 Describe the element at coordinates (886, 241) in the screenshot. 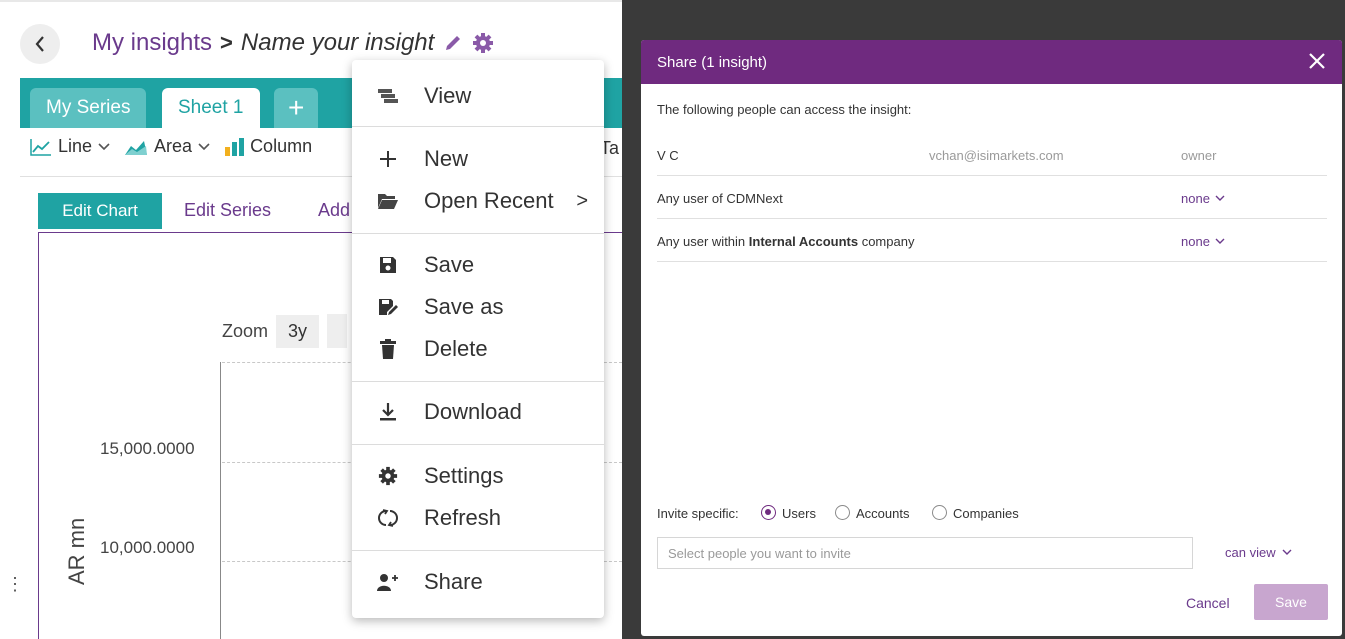

I see `access-row-name-suffix: company` at that location.